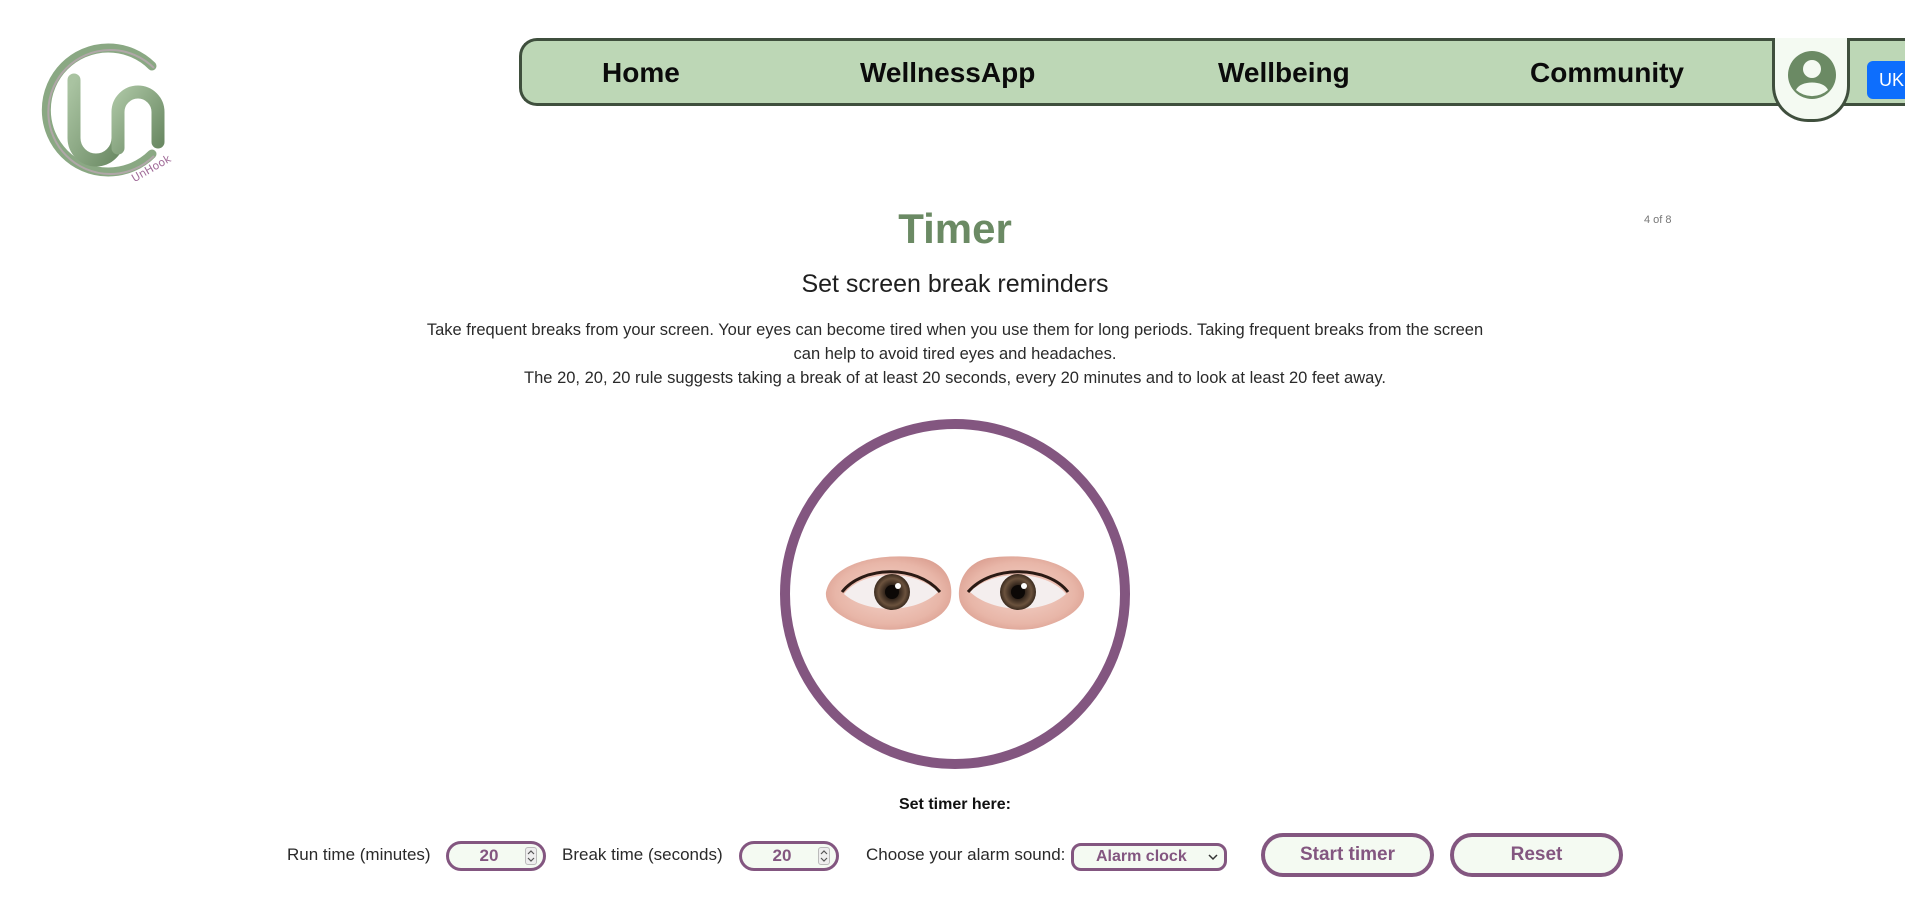 Image resolution: width=1905 pixels, height=914 pixels. What do you see at coordinates (947, 73) in the screenshot?
I see `nav-item-wellnessapp: WellnessApp` at bounding box center [947, 73].